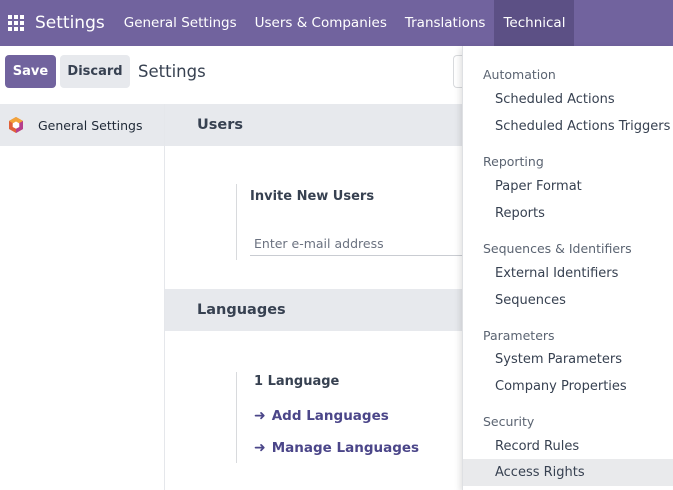 The height and width of the screenshot is (490, 673). I want to click on apps-grid-icon, so click(16, 23).